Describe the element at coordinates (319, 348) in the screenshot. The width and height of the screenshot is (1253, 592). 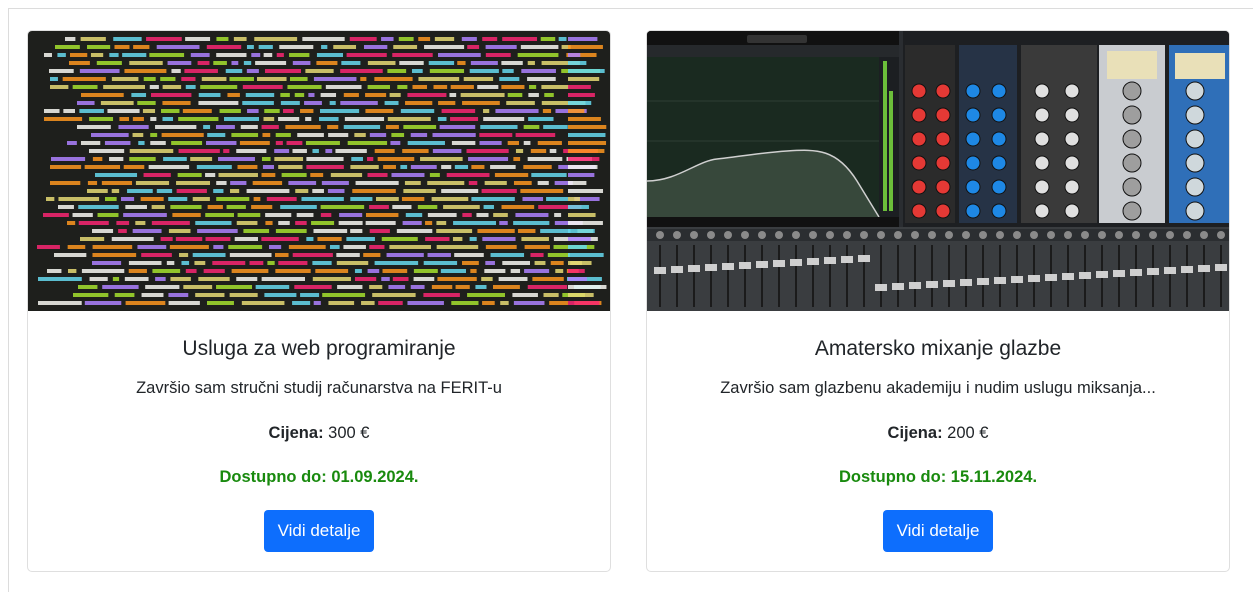
I see `card-title: Usluga za web programiranje` at that location.